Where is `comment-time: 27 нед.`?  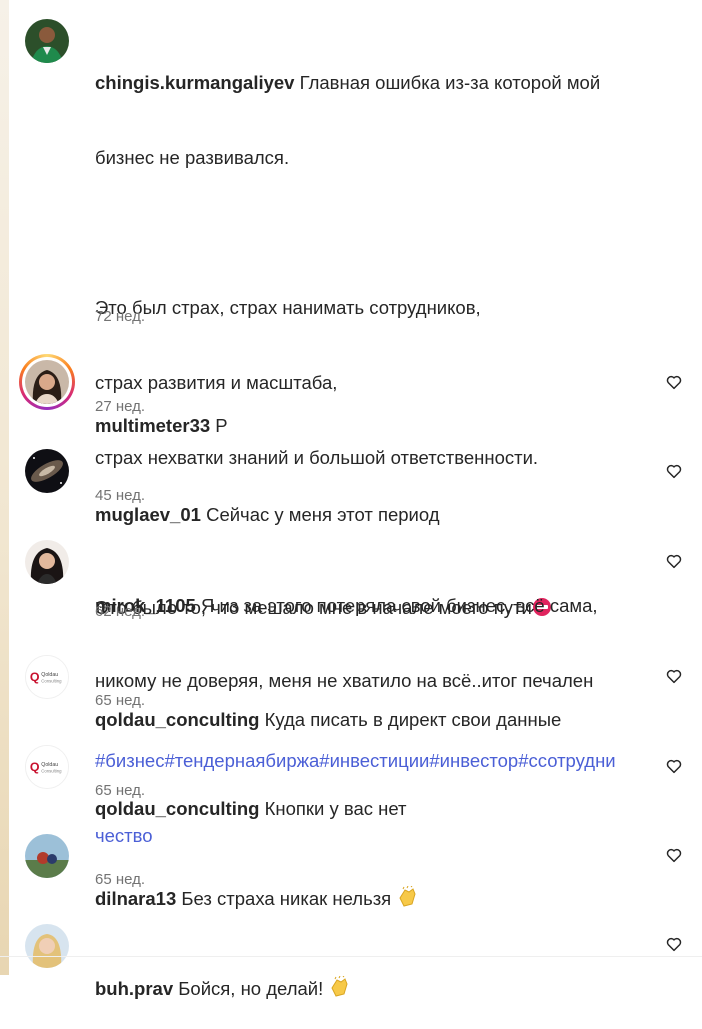
comment-time: 27 нед. is located at coordinates (120, 406).